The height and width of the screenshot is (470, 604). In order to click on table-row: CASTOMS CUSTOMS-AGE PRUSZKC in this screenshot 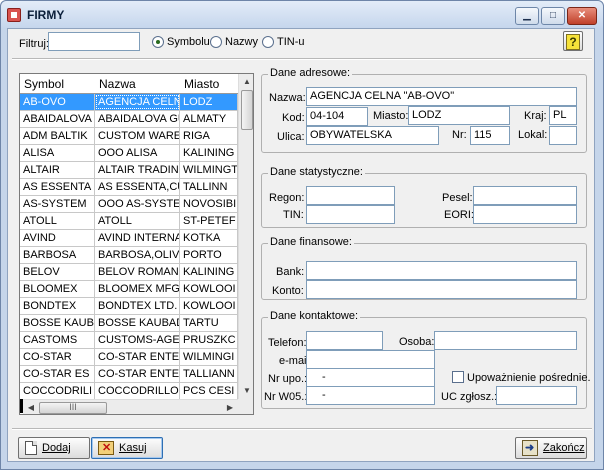, I will do `click(129, 340)`.